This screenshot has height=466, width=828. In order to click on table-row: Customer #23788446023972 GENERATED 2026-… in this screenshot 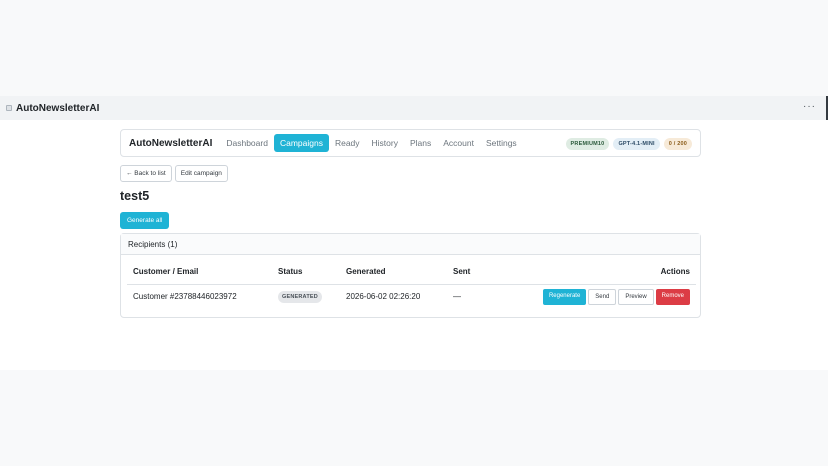, I will do `click(411, 298)`.